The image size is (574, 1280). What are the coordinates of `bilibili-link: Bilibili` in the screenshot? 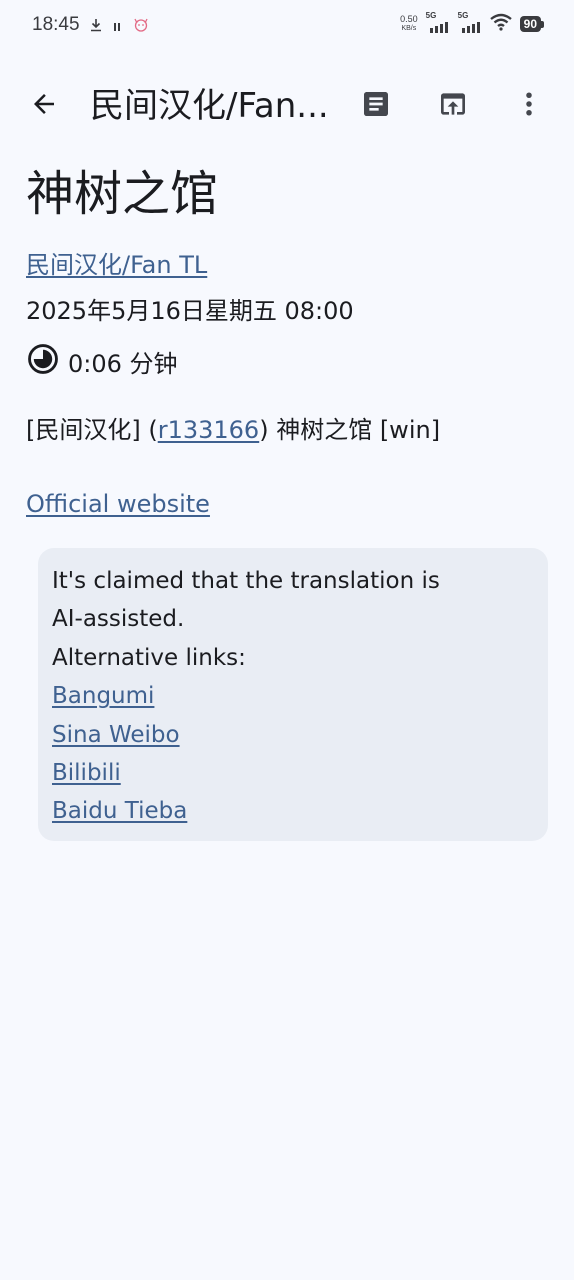 It's located at (293, 773).